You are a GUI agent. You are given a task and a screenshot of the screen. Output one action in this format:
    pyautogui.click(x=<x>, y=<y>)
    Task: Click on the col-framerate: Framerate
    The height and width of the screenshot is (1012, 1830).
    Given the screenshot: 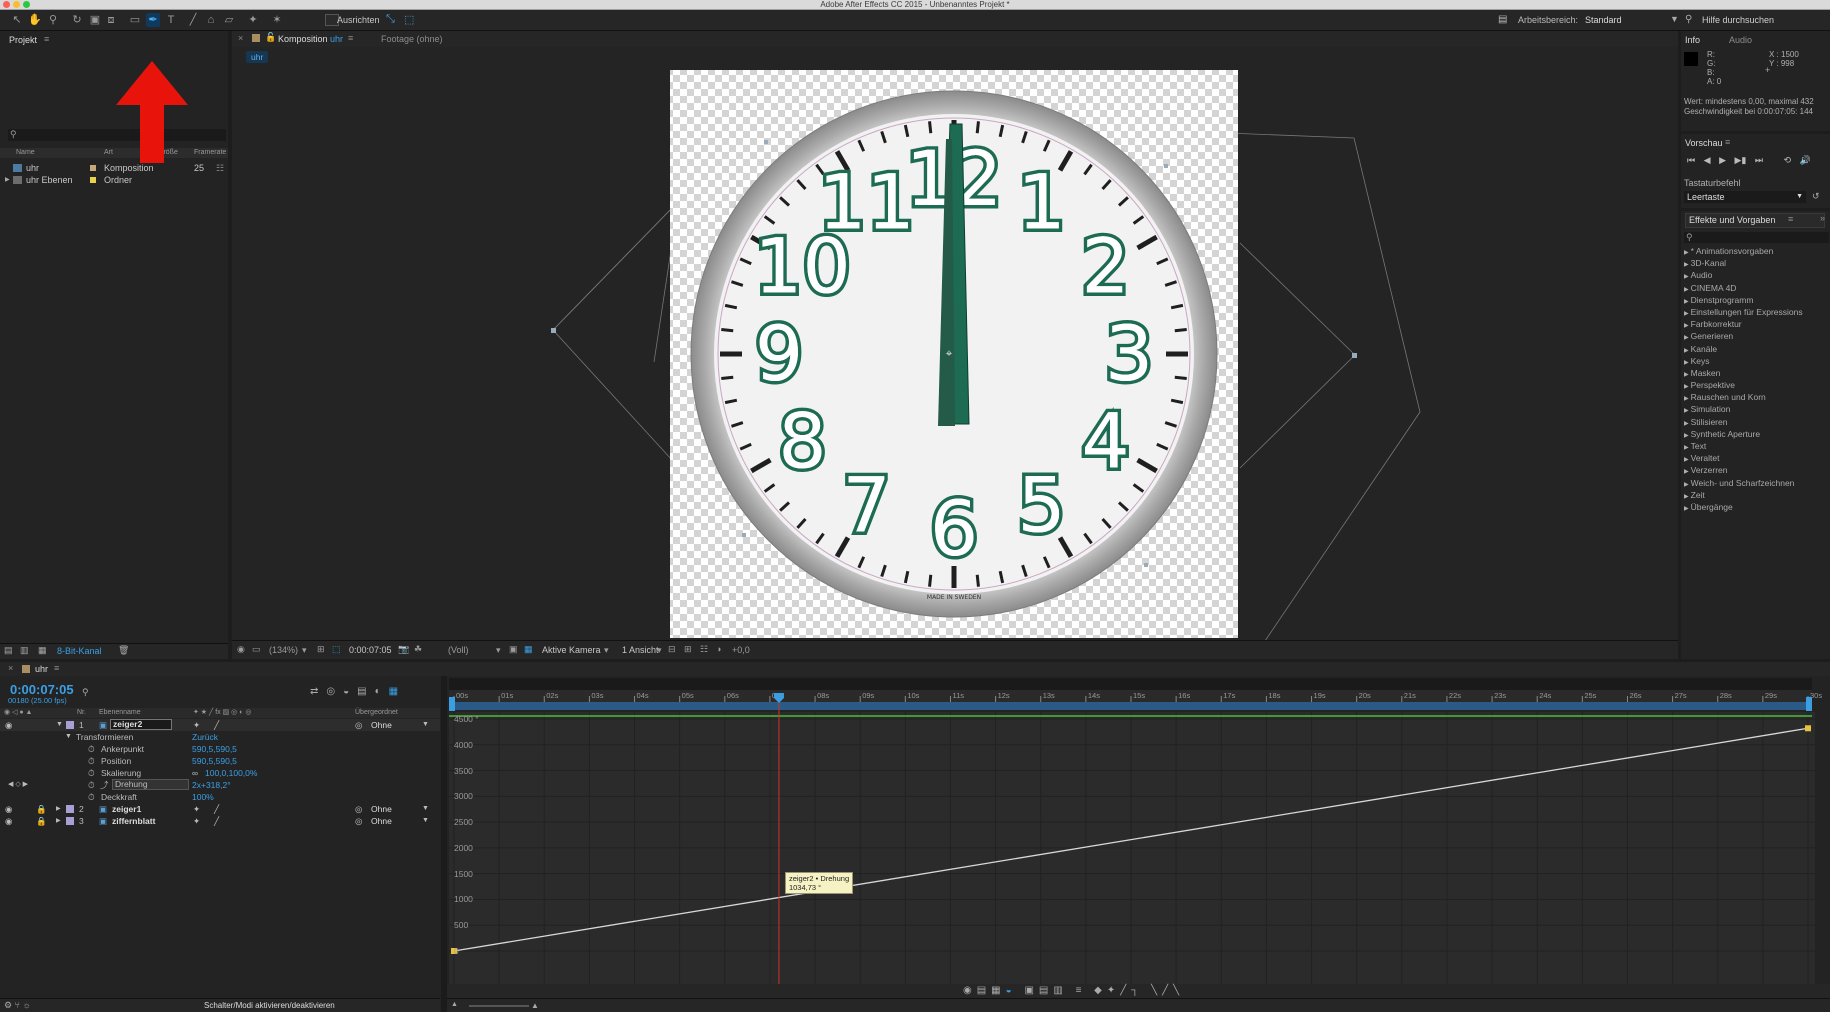 What is the action you would take?
    pyautogui.click(x=210, y=153)
    